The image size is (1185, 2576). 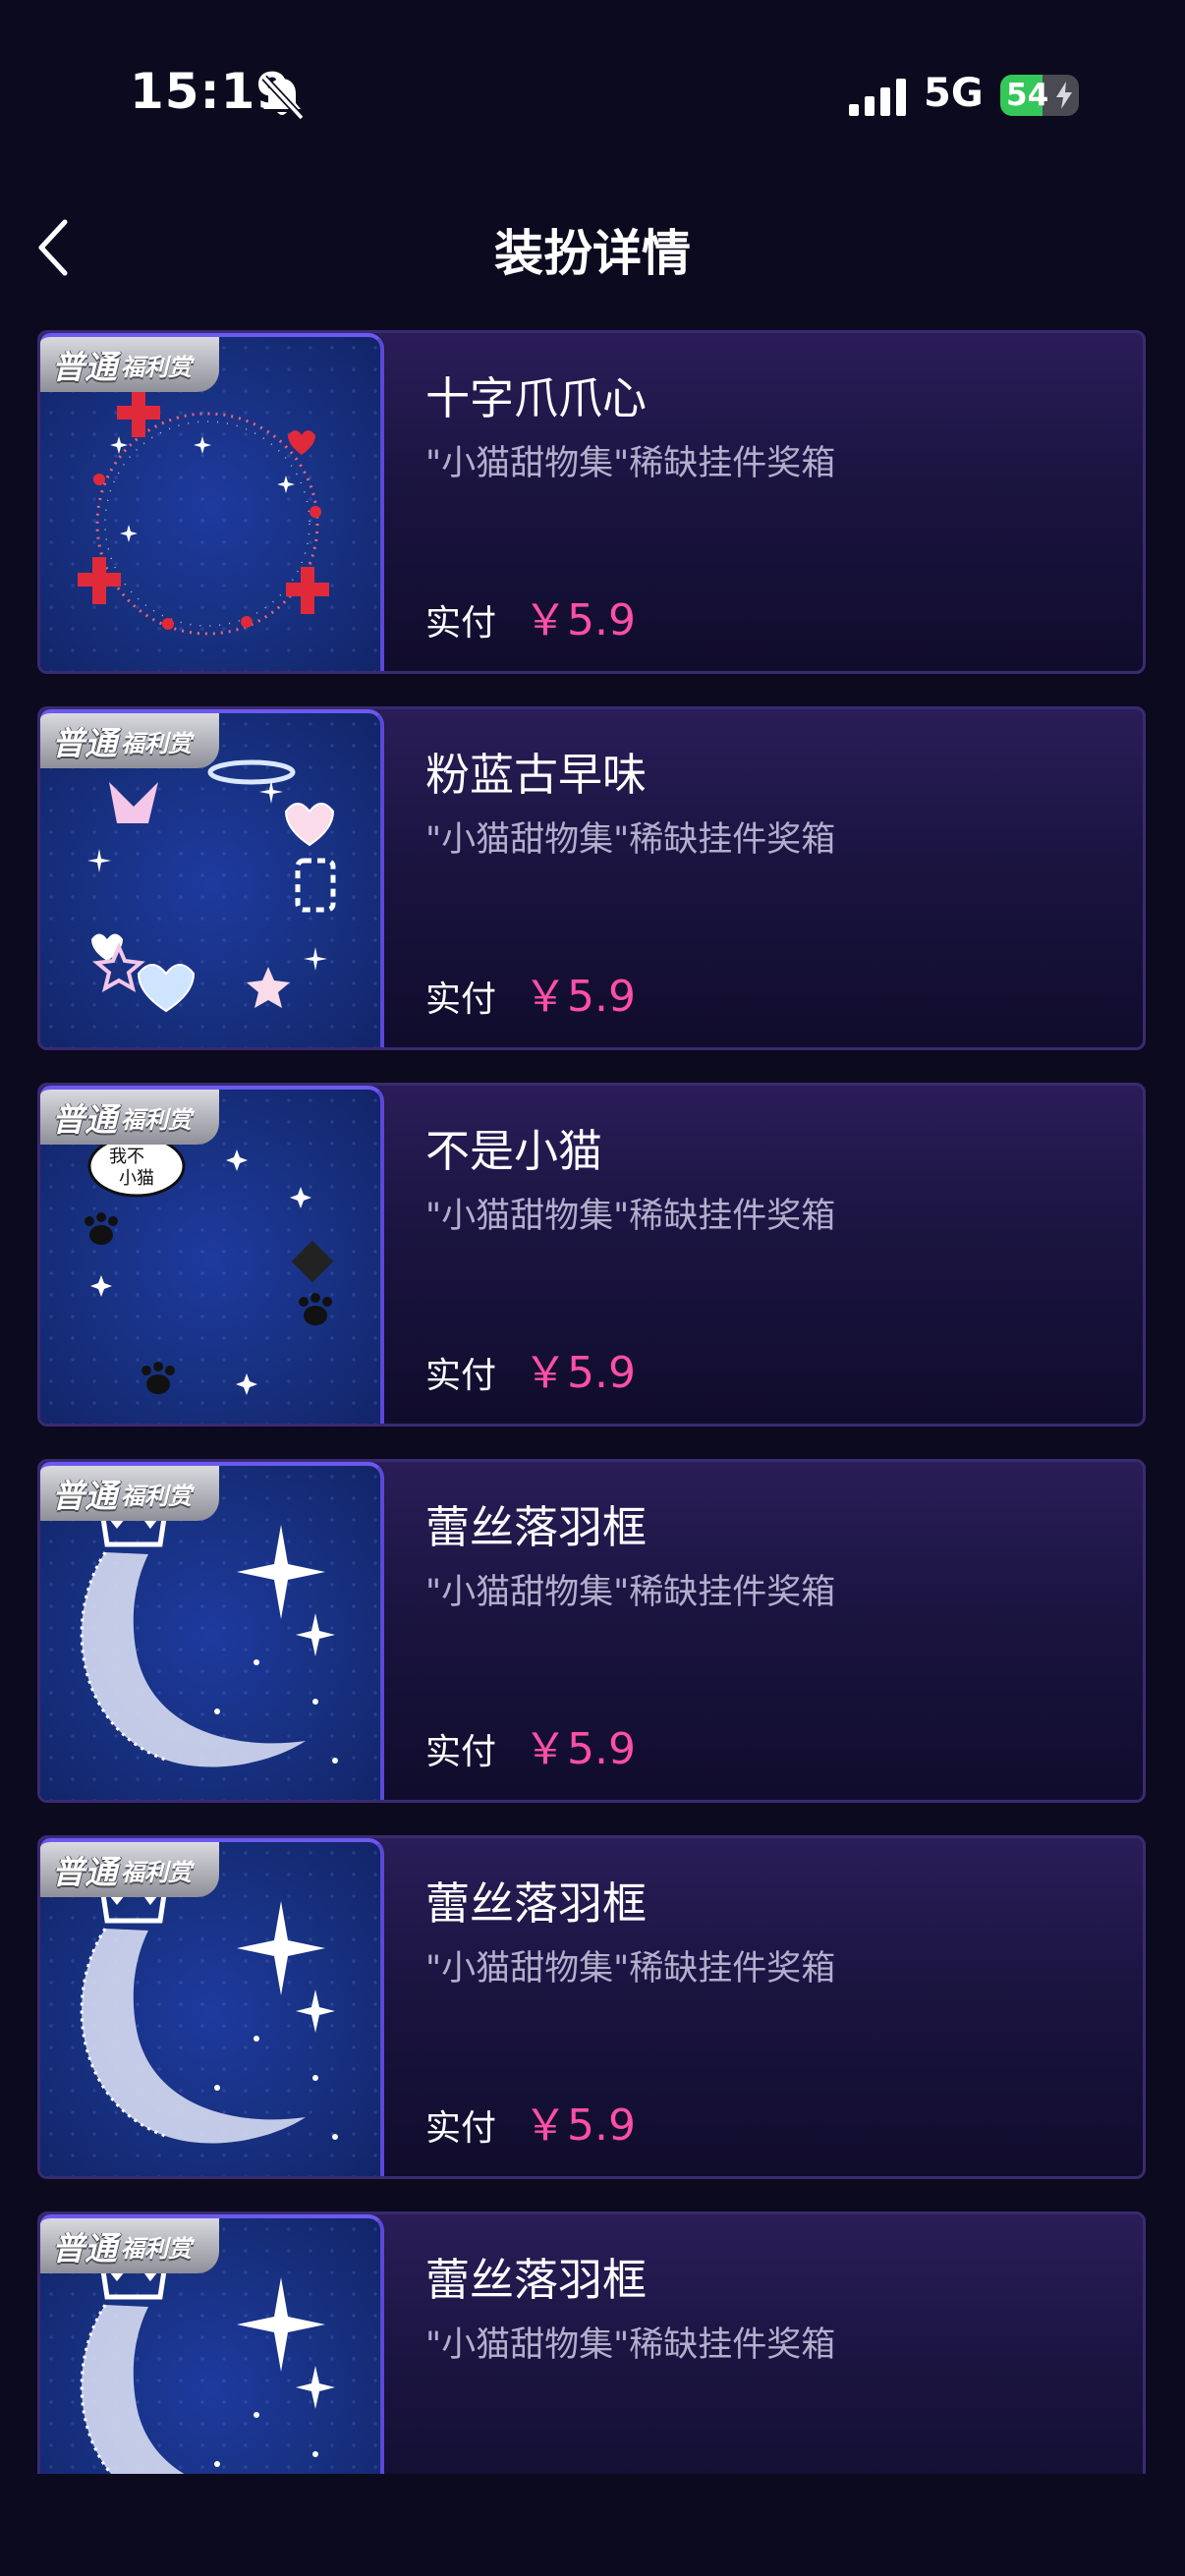 I want to click on item-name: 十字爪爪心, so click(x=536, y=398).